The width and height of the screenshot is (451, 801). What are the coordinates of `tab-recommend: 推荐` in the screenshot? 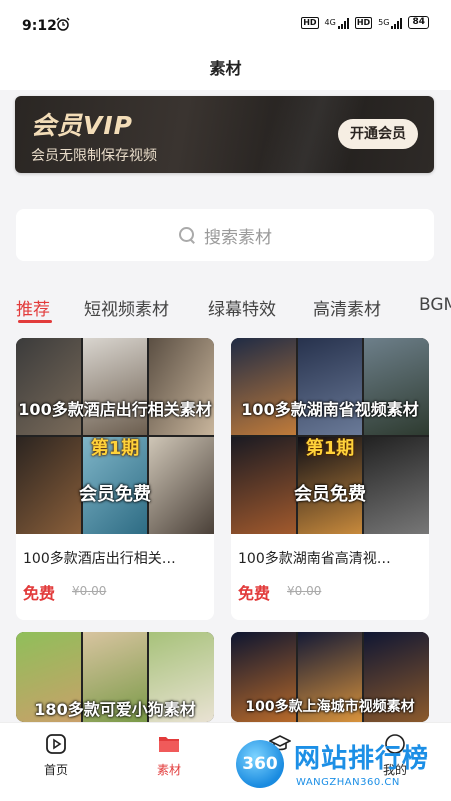 It's located at (33, 307).